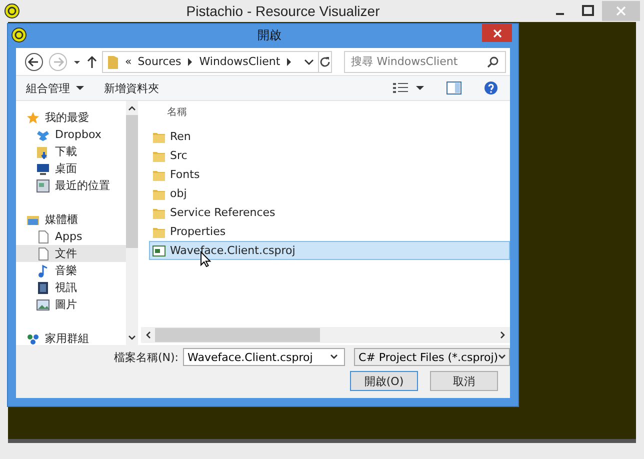  I want to click on scroll-down-icon, so click(132, 338).